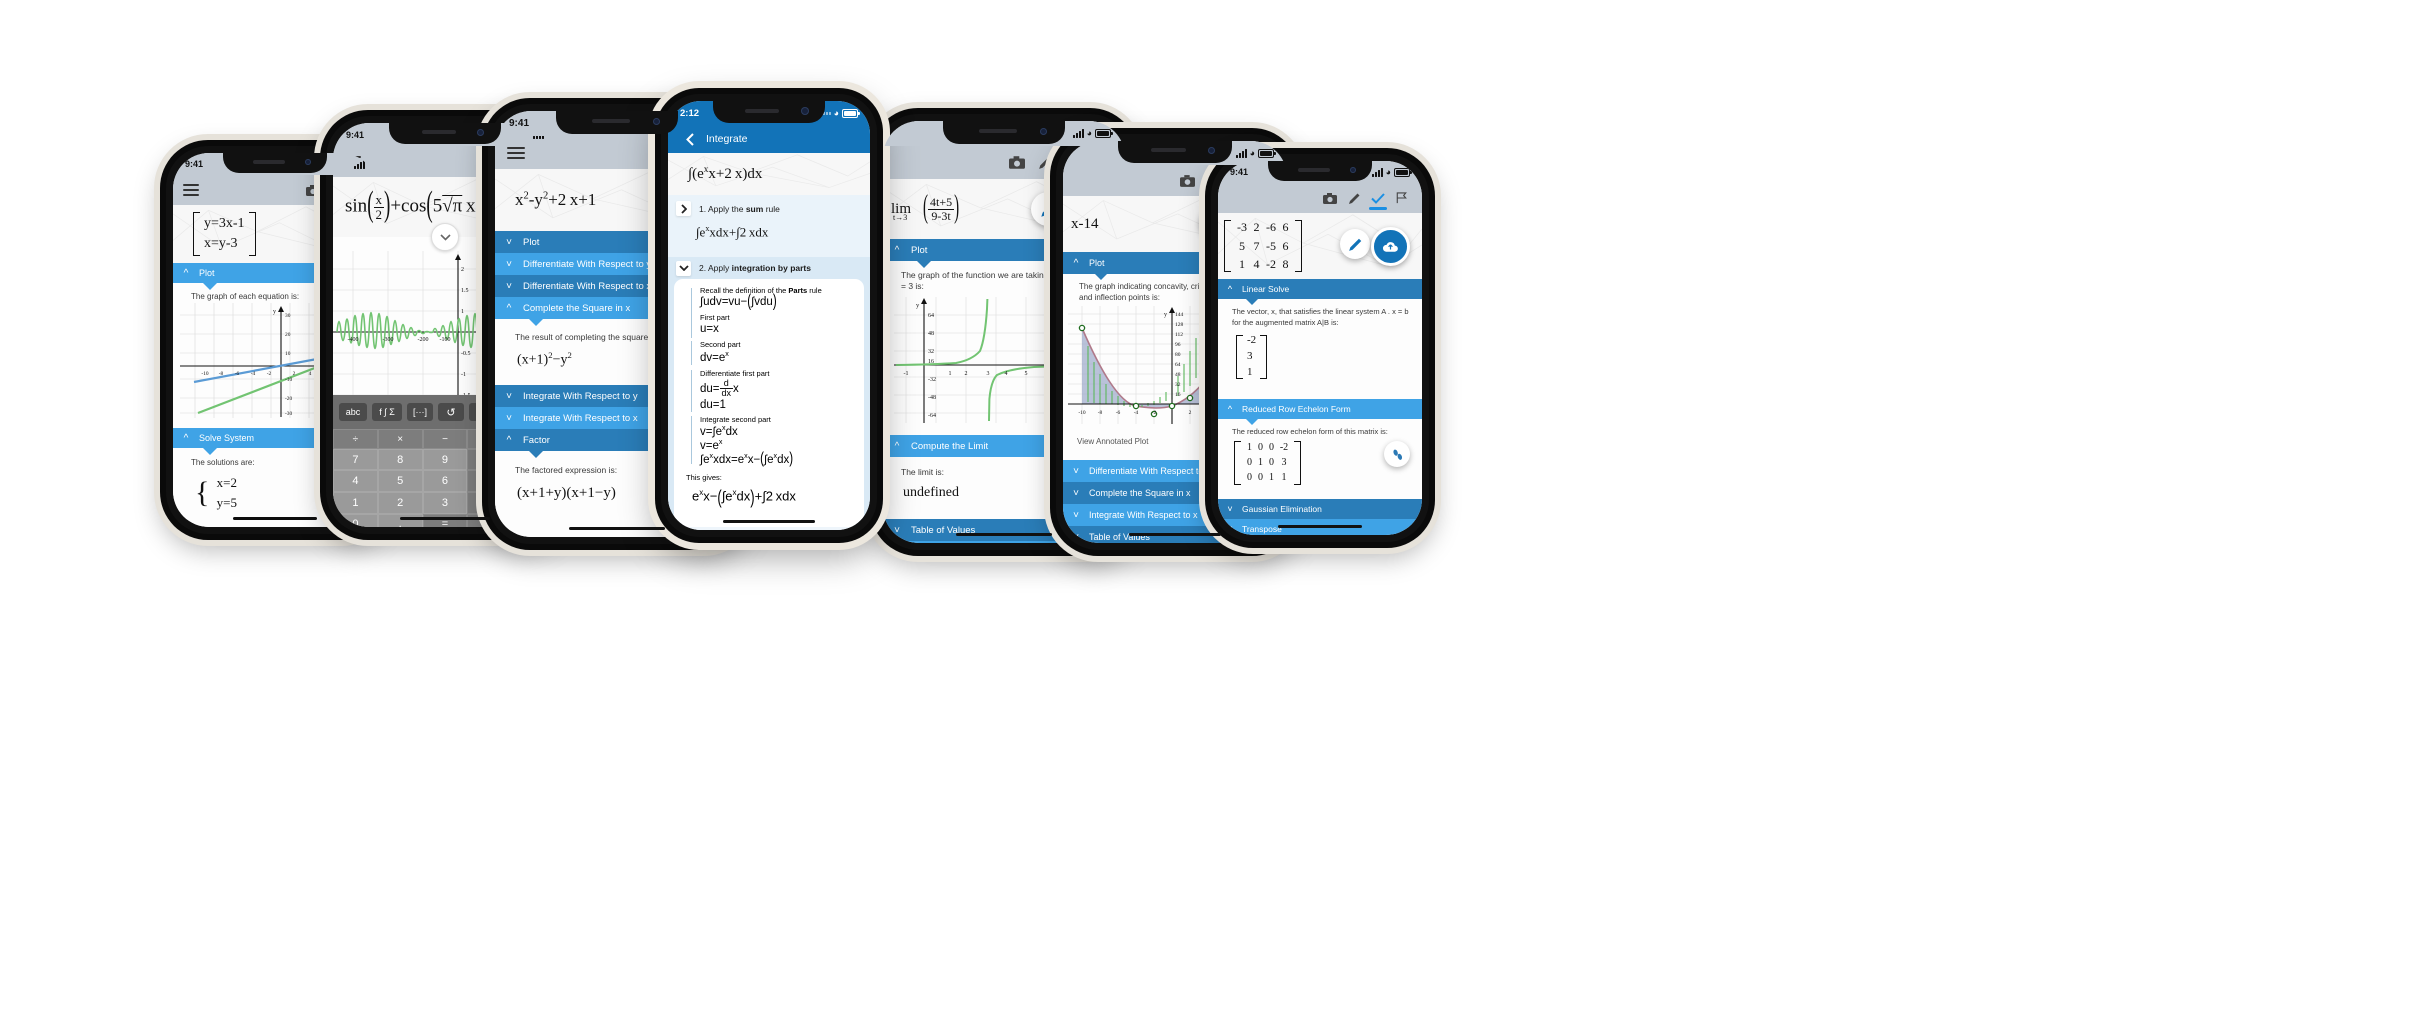 The height and width of the screenshot is (1013, 2418). I want to click on matrix-rows: -3 2 -6 6 5 7 -5 6 1 4 -2 8, so click(1263, 246).